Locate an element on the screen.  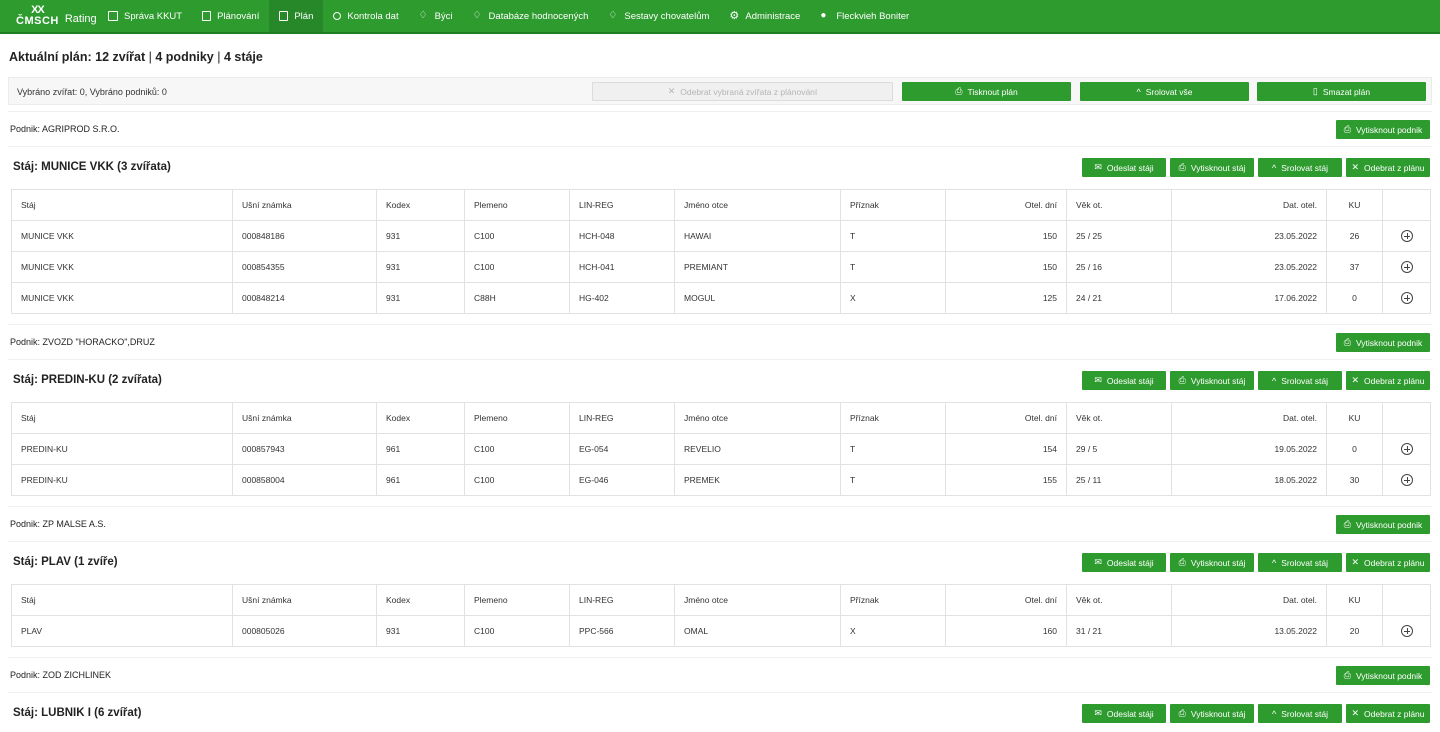
podnik-row: Podnik: ZP MALSE A.S. ⎙ Vytisknout podnik is located at coordinates (720, 524).